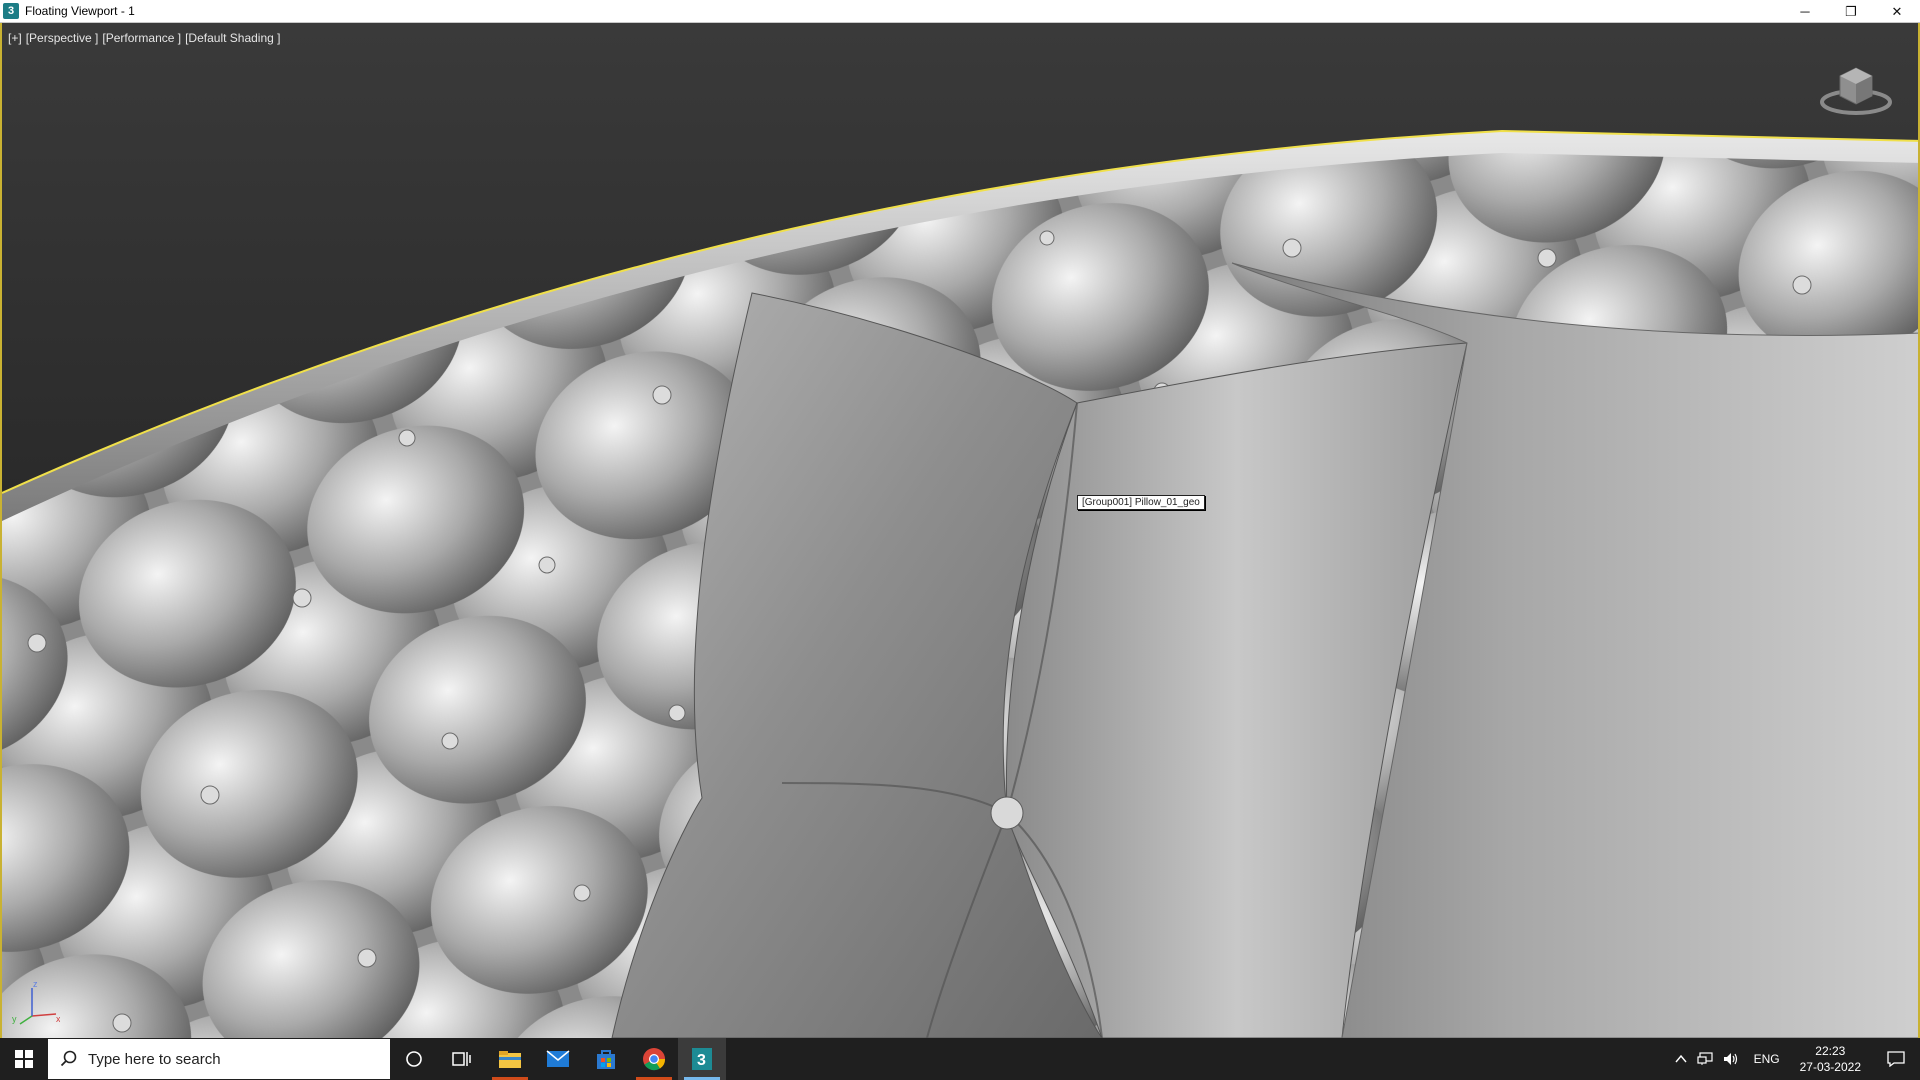 This screenshot has height=1080, width=1920. Describe the element at coordinates (58, 1019) in the screenshot. I see `axis-x-label: x` at that location.